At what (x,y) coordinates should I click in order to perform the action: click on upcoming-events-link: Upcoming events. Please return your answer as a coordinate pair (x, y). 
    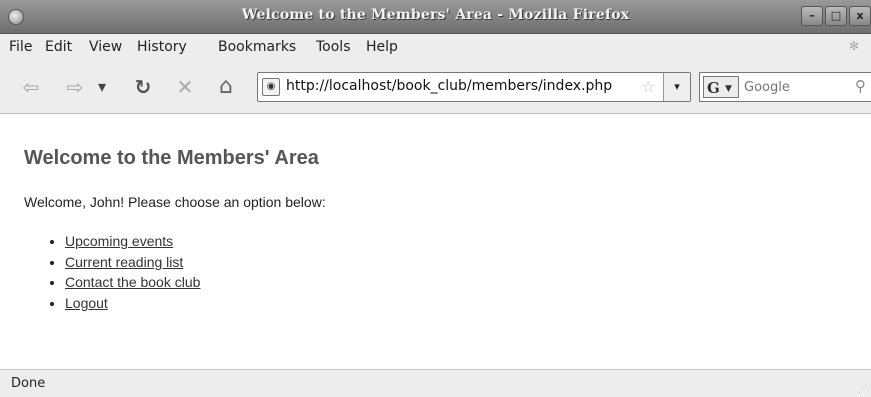
    Looking at the image, I should click on (119, 241).